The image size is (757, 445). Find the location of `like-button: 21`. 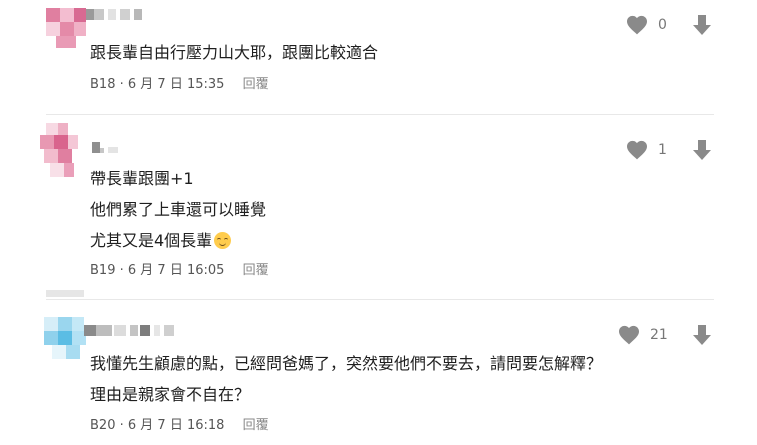

like-button: 21 is located at coordinates (643, 335).